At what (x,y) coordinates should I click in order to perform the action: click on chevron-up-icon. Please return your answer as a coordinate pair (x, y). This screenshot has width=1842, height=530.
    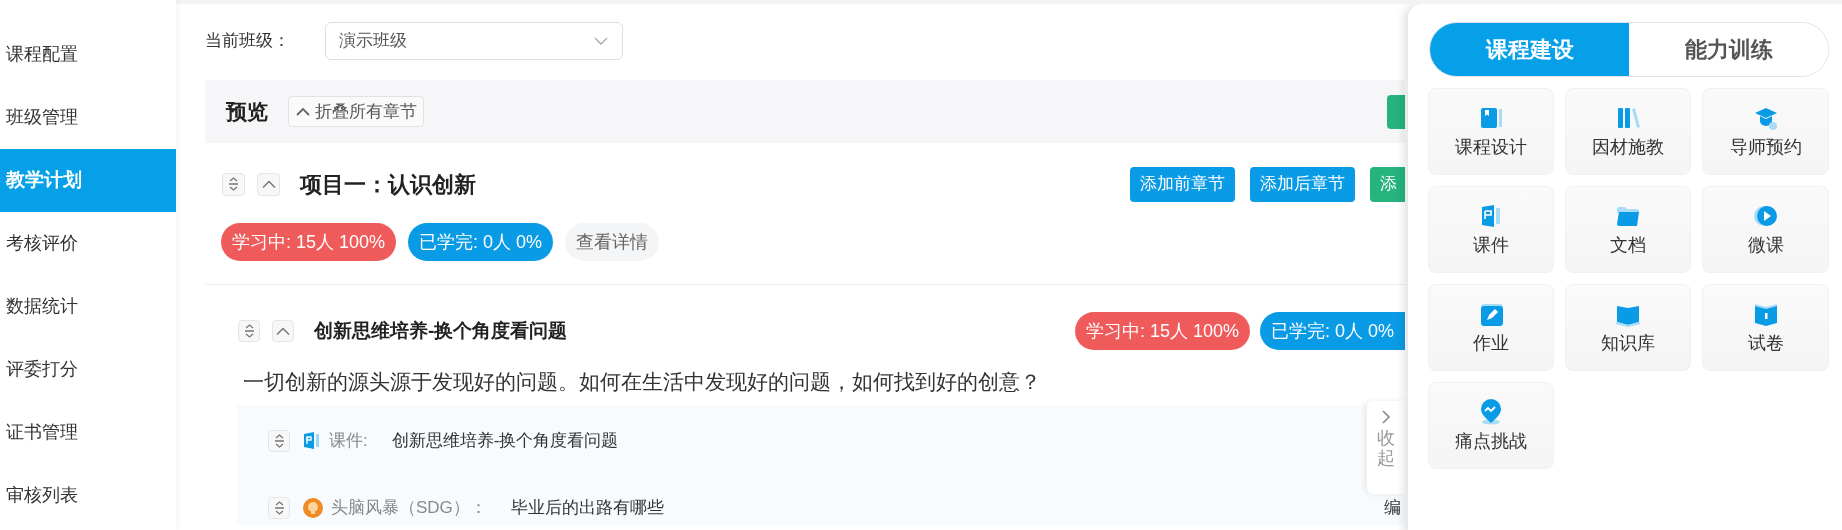
    Looking at the image, I should click on (303, 111).